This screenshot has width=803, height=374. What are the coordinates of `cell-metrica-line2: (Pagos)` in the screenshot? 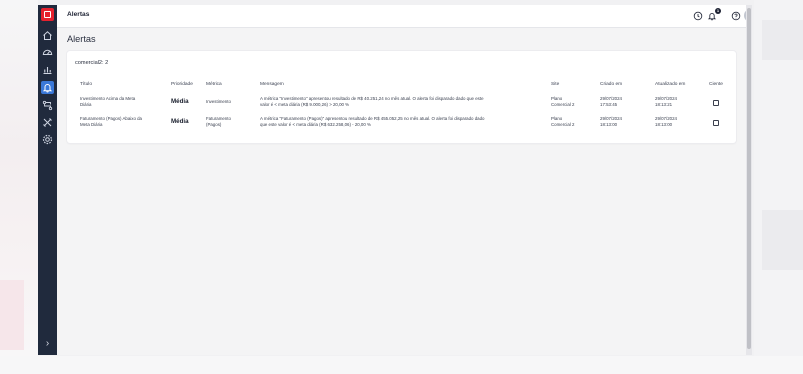 It's located at (214, 125).